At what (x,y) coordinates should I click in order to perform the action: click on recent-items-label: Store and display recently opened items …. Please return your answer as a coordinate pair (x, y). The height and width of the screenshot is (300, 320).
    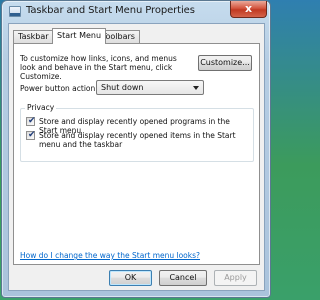
    Looking at the image, I should click on (137, 140).